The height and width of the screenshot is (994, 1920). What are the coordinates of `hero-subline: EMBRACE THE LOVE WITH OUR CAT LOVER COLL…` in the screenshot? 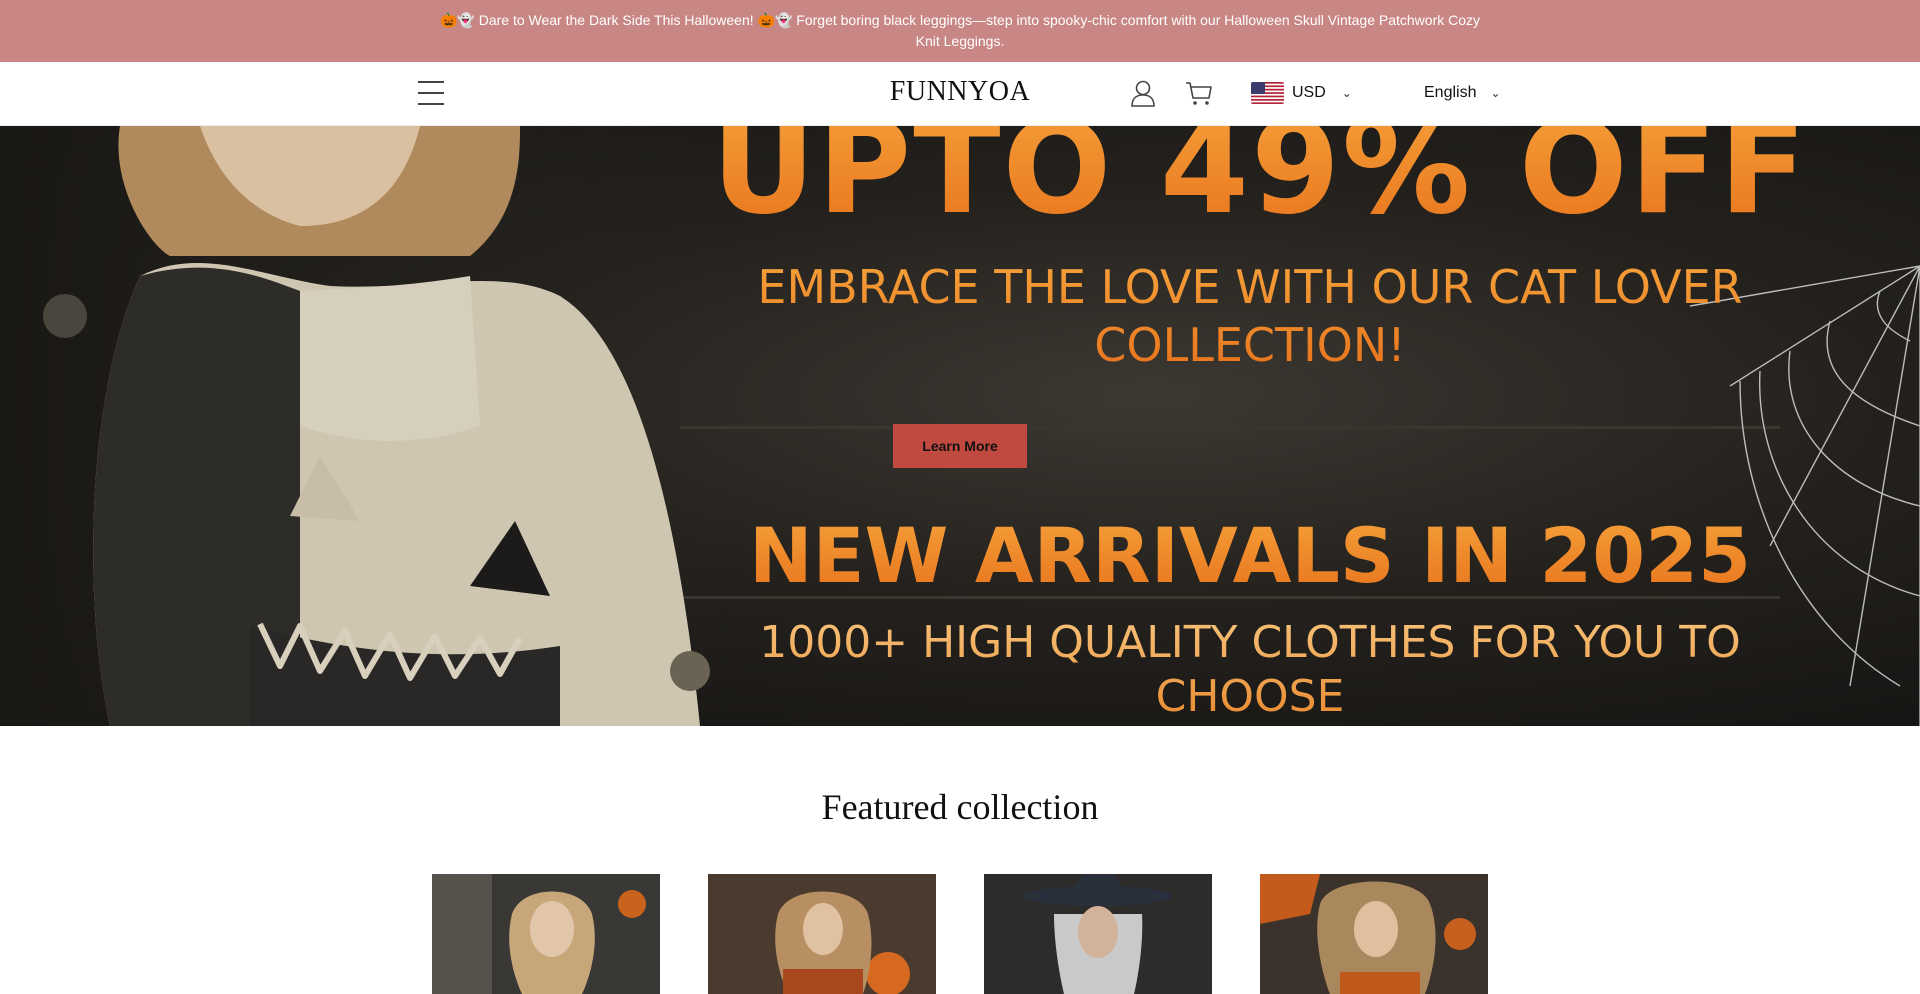 It's located at (1250, 316).